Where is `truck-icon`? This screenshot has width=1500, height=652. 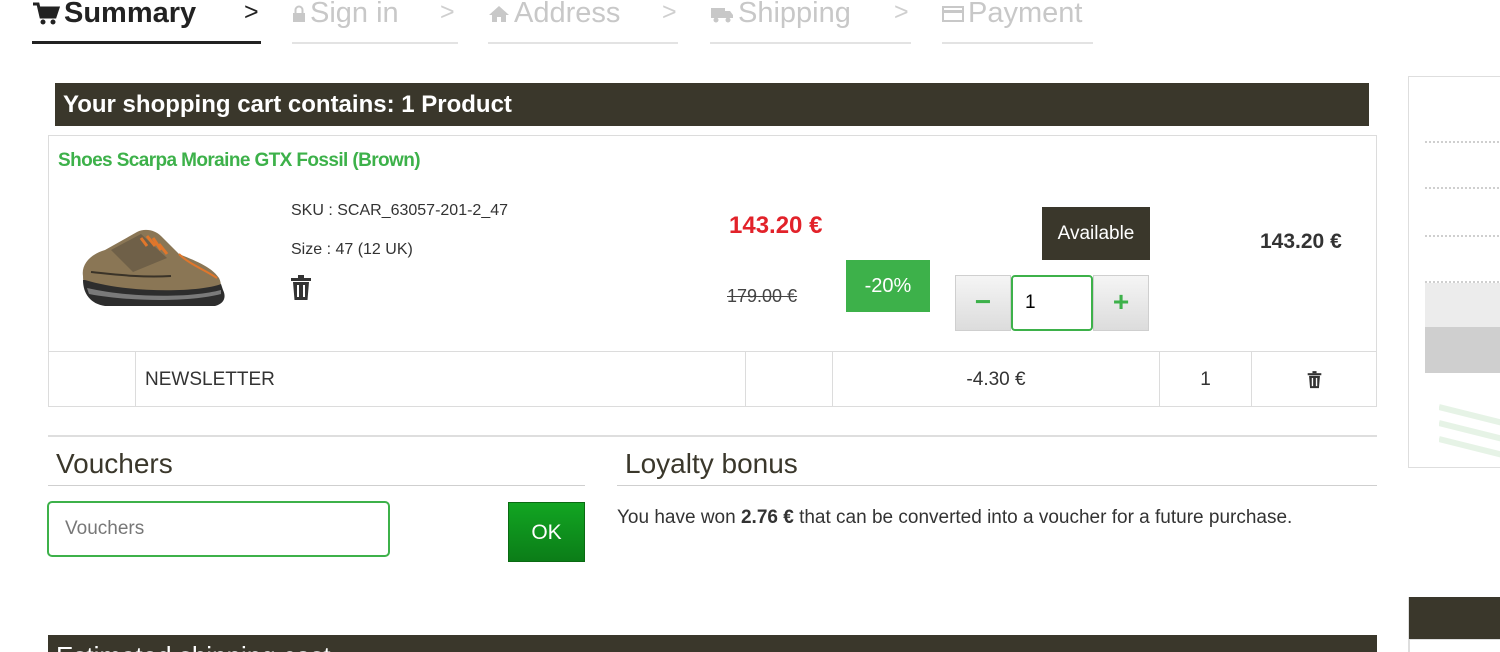
truck-icon is located at coordinates (722, 15).